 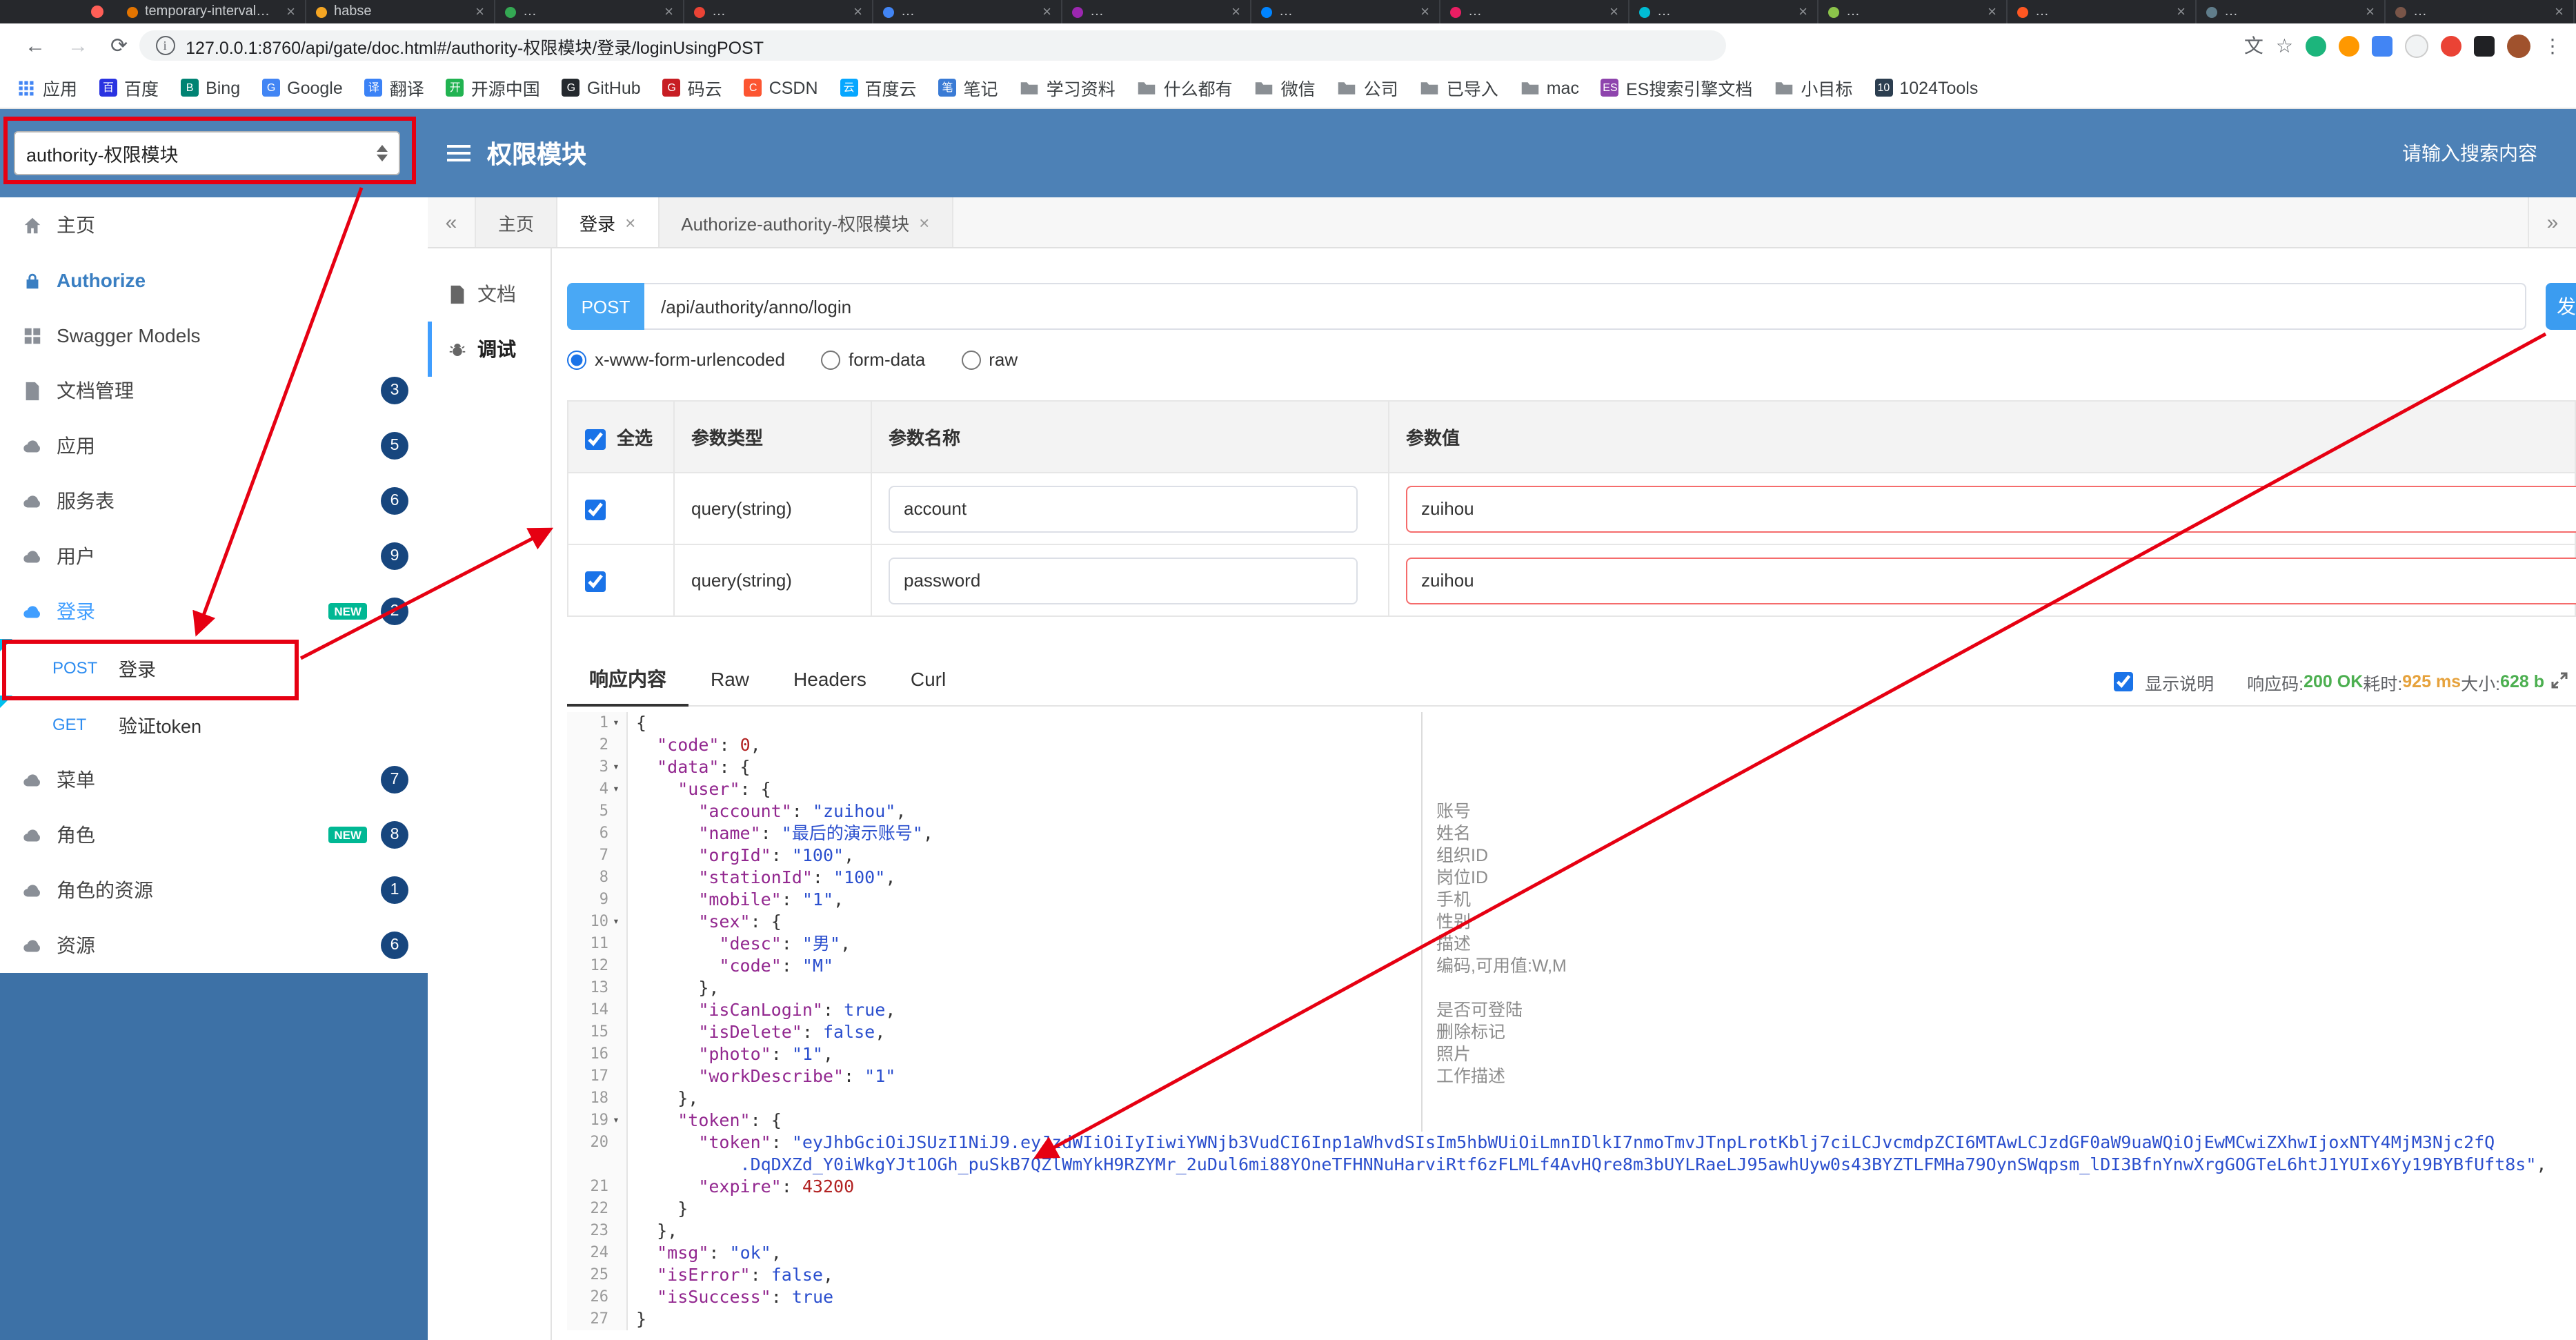 What do you see at coordinates (729, 680) in the screenshot?
I see `response-tab-Raw: Raw` at bounding box center [729, 680].